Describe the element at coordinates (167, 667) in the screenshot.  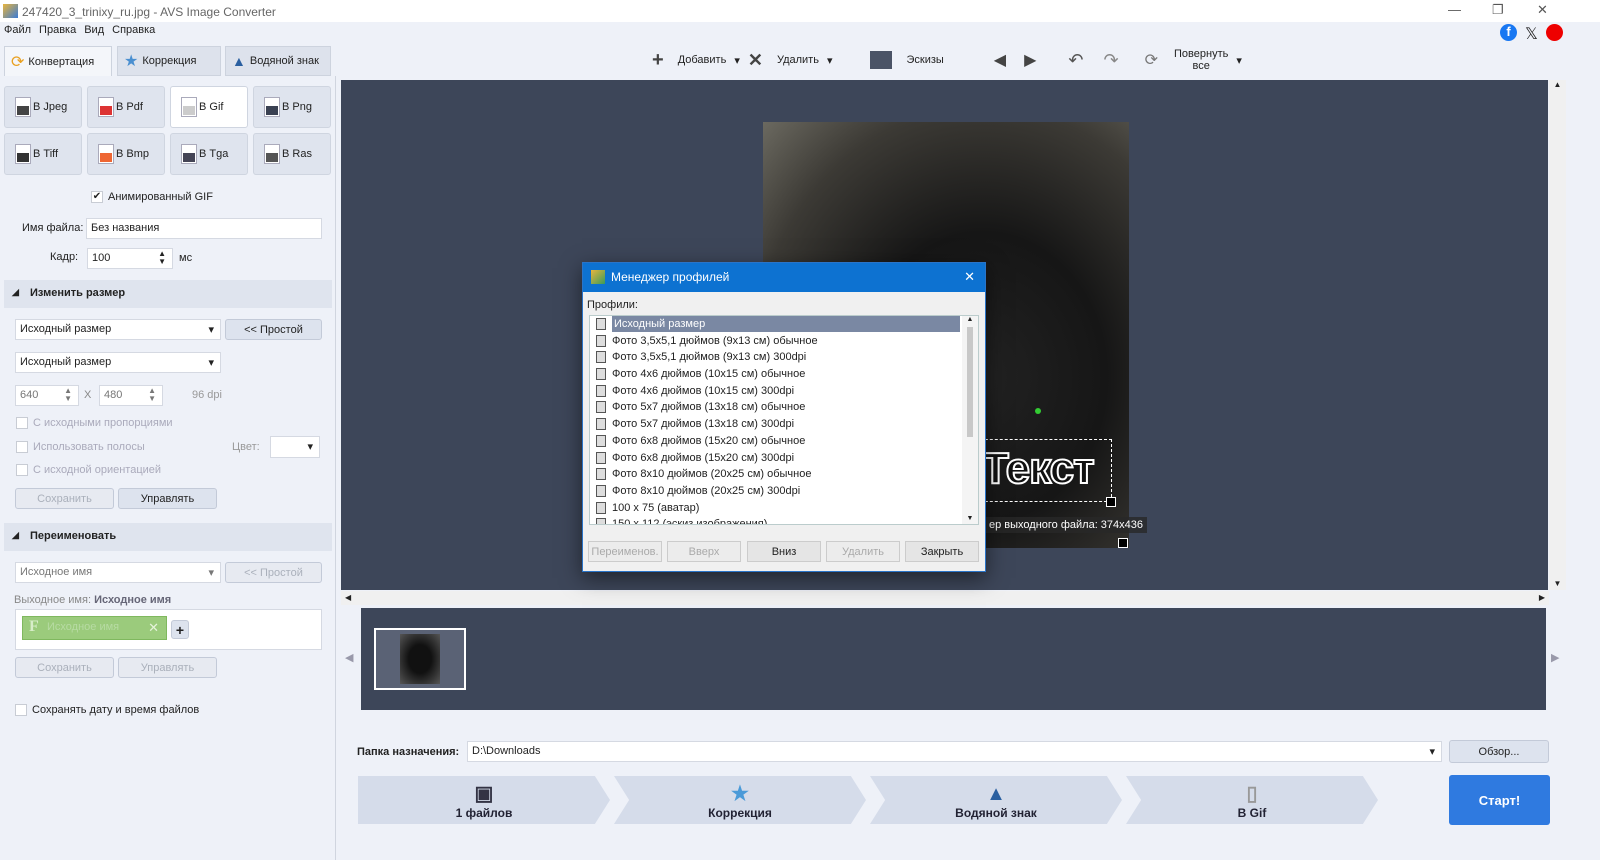
I see `rename-manage-button: Управлять` at that location.